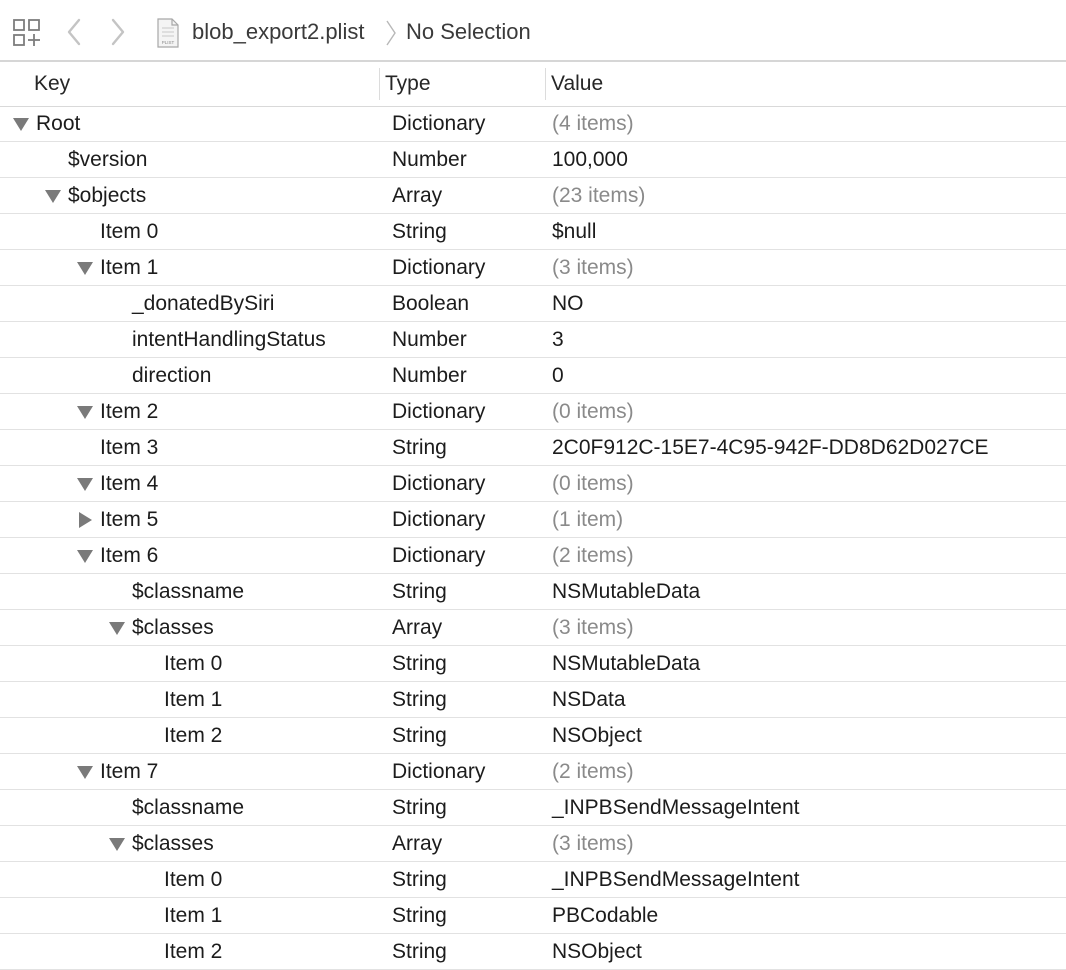 This screenshot has width=1066, height=970. Describe the element at coordinates (468, 32) in the screenshot. I see `jump-bar-selection: No Selection` at that location.